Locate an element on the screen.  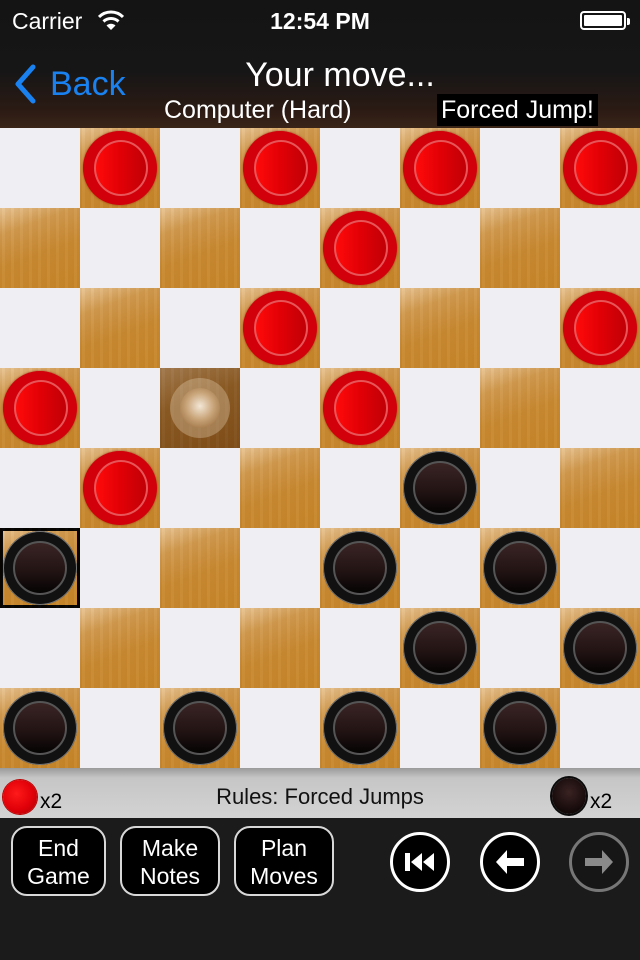
plan-moves-label-1: Plan is located at coordinates (284, 848).